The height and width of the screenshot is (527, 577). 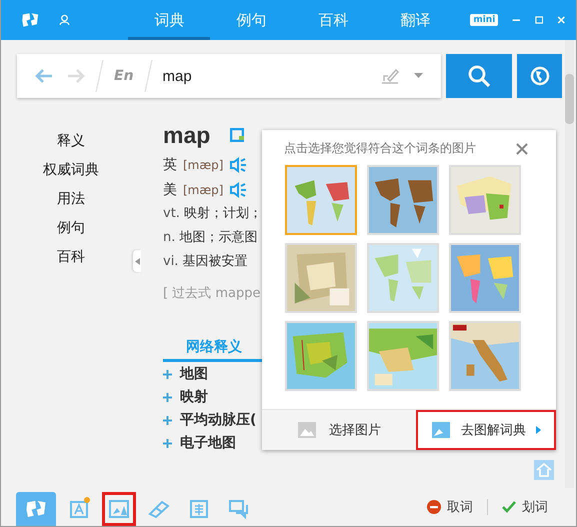 What do you see at coordinates (525, 507) in the screenshot?
I see `select-capture-button: 划词` at bounding box center [525, 507].